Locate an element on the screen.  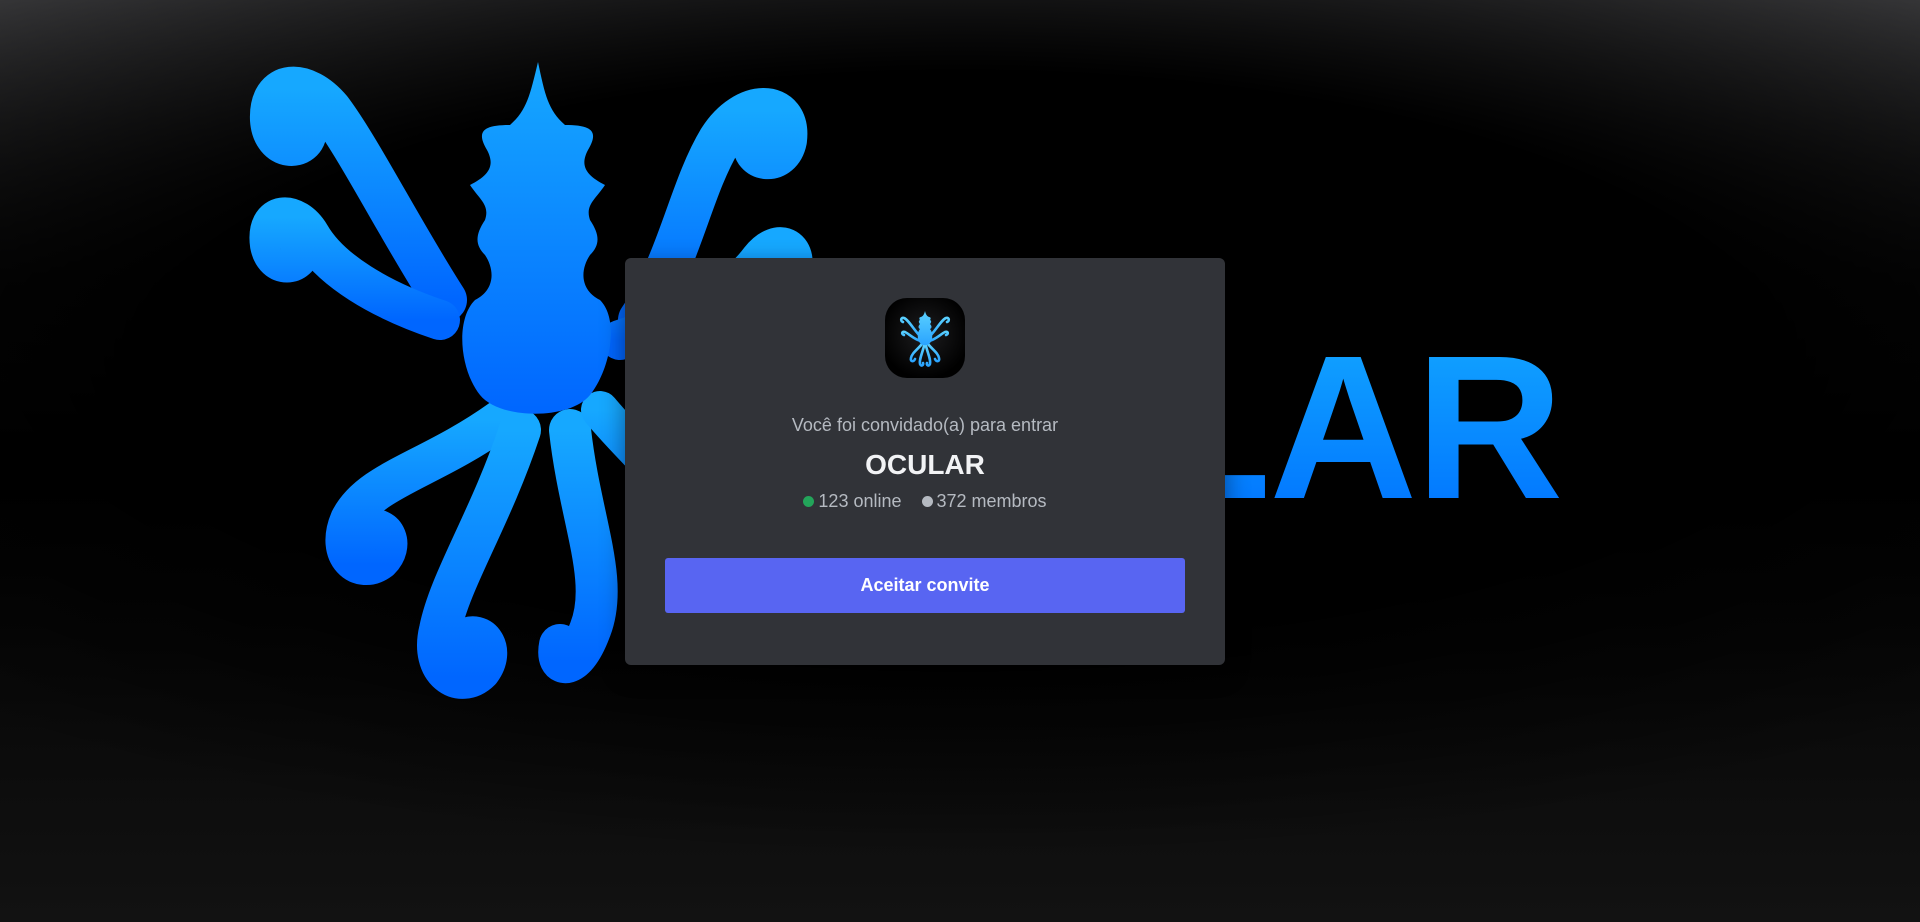
server-stats: 123 online 372 membros is located at coordinates (925, 501).